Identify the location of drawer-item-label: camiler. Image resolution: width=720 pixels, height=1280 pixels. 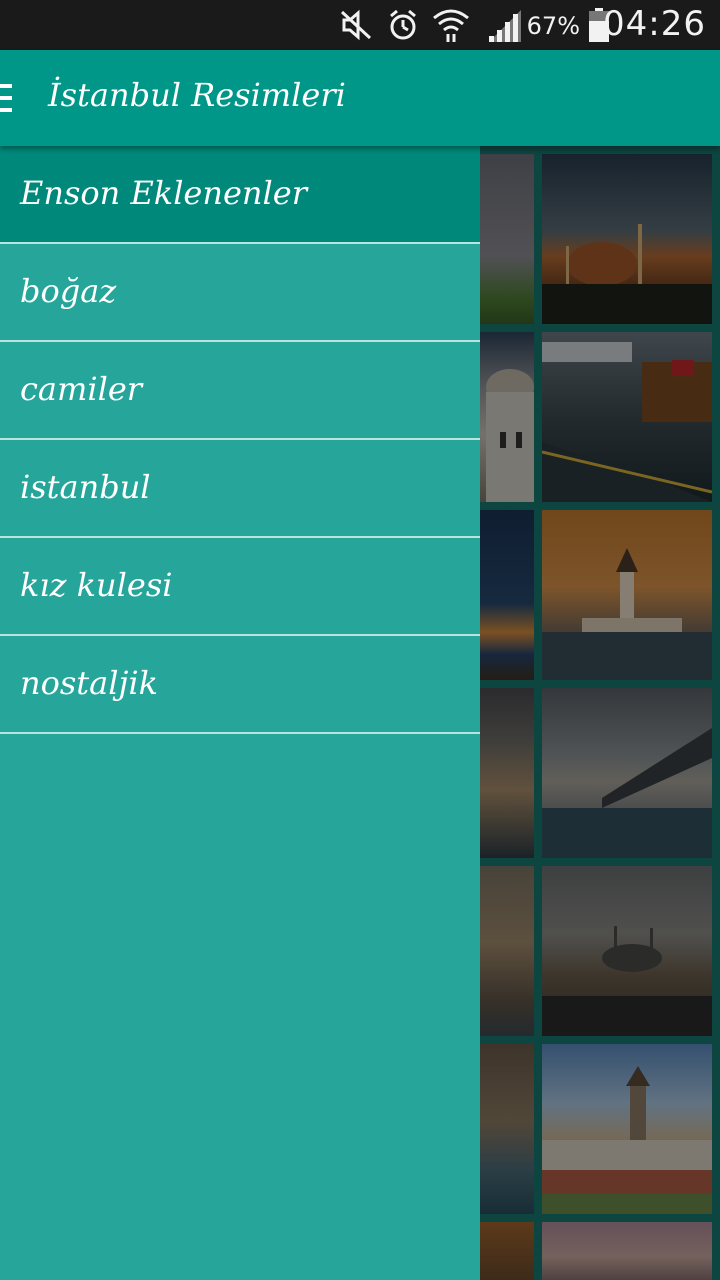
(81, 389).